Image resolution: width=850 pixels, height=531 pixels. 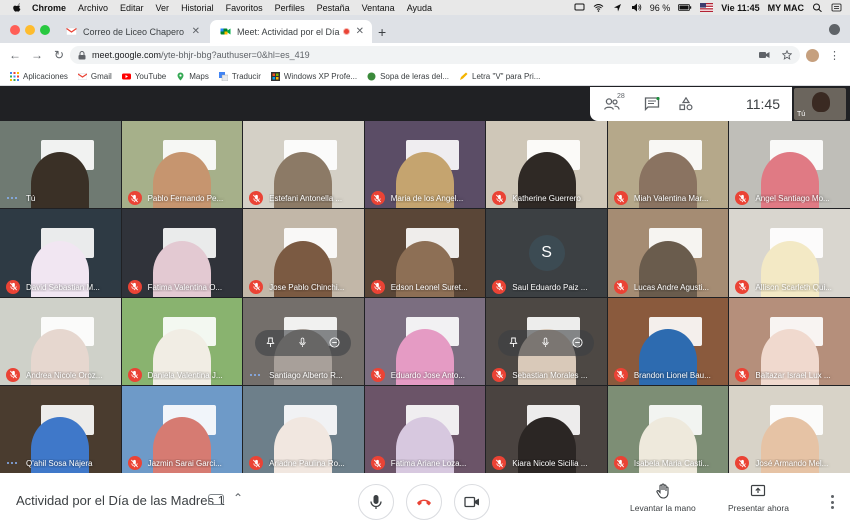 I want to click on hang-up-phone-icon, so click(x=424, y=502).